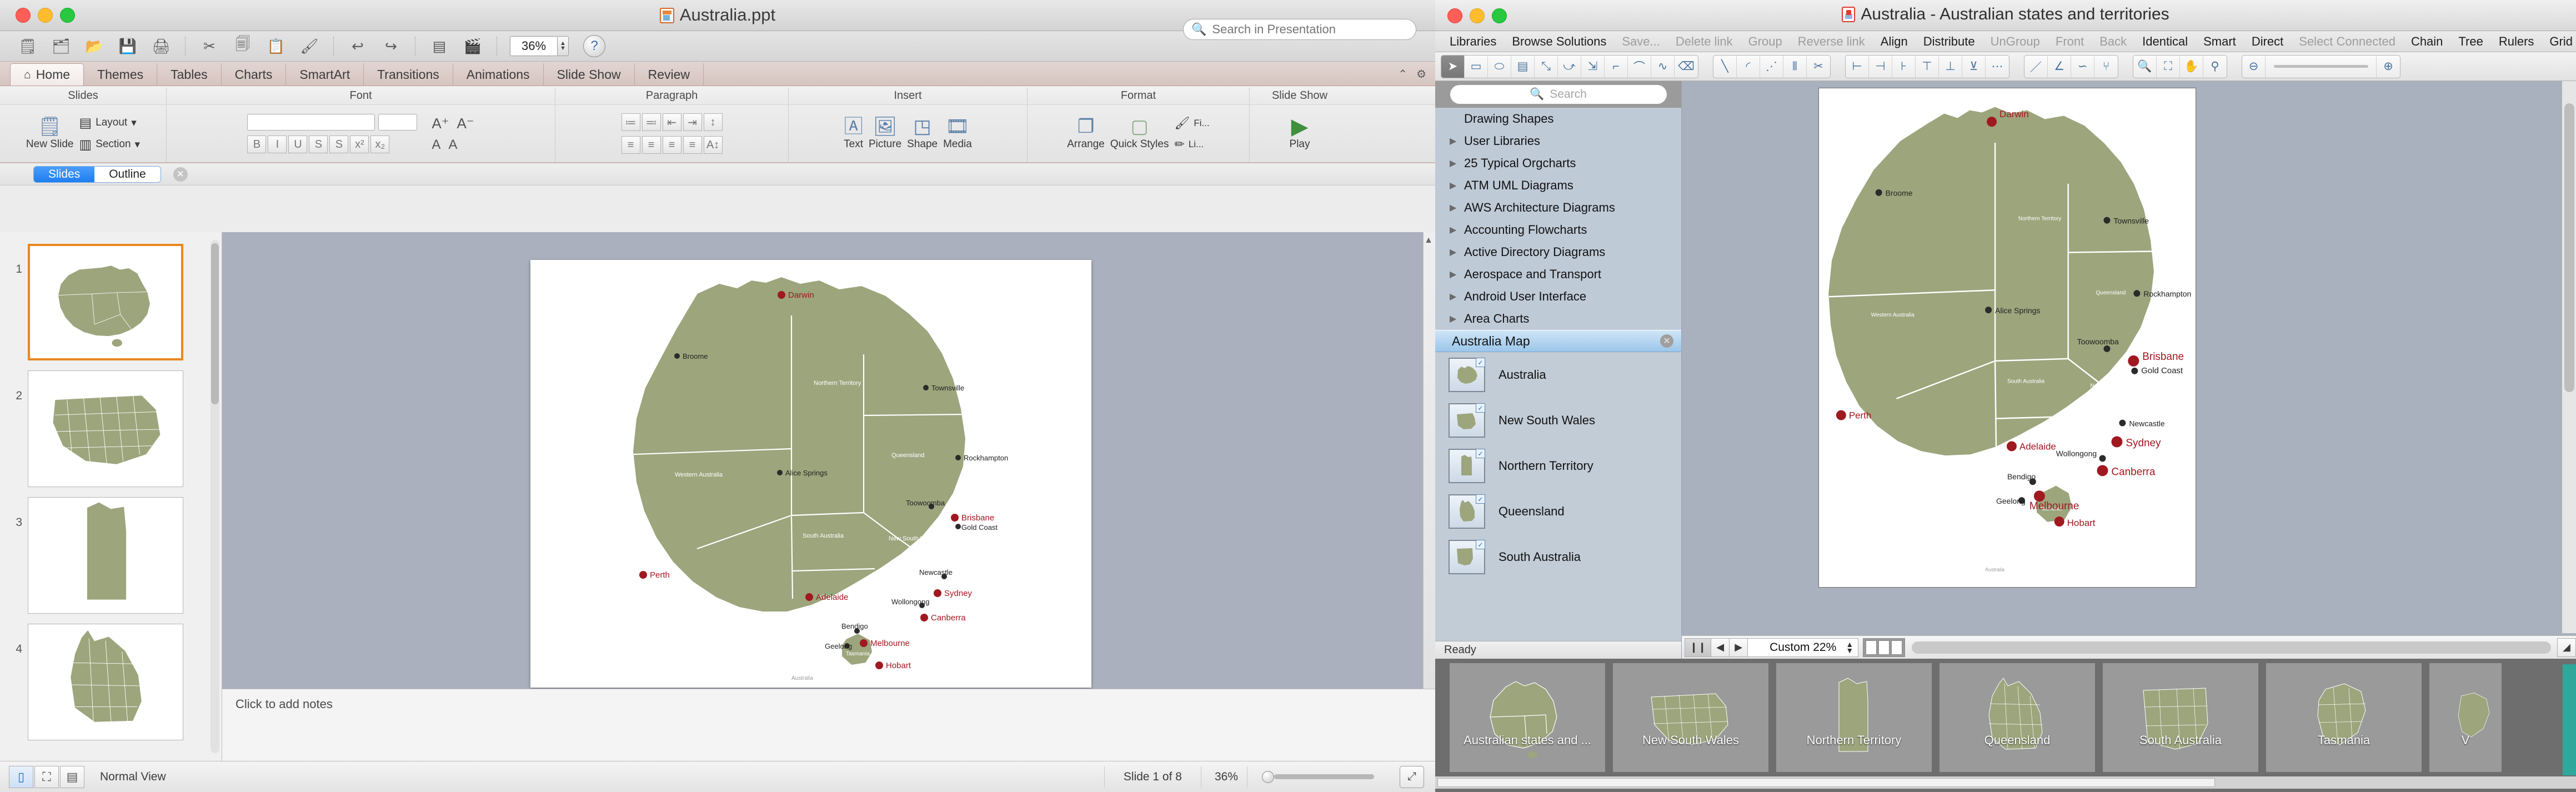 The height and width of the screenshot is (792, 2576). What do you see at coordinates (339, 144) in the screenshot?
I see `shadow-button: S` at bounding box center [339, 144].